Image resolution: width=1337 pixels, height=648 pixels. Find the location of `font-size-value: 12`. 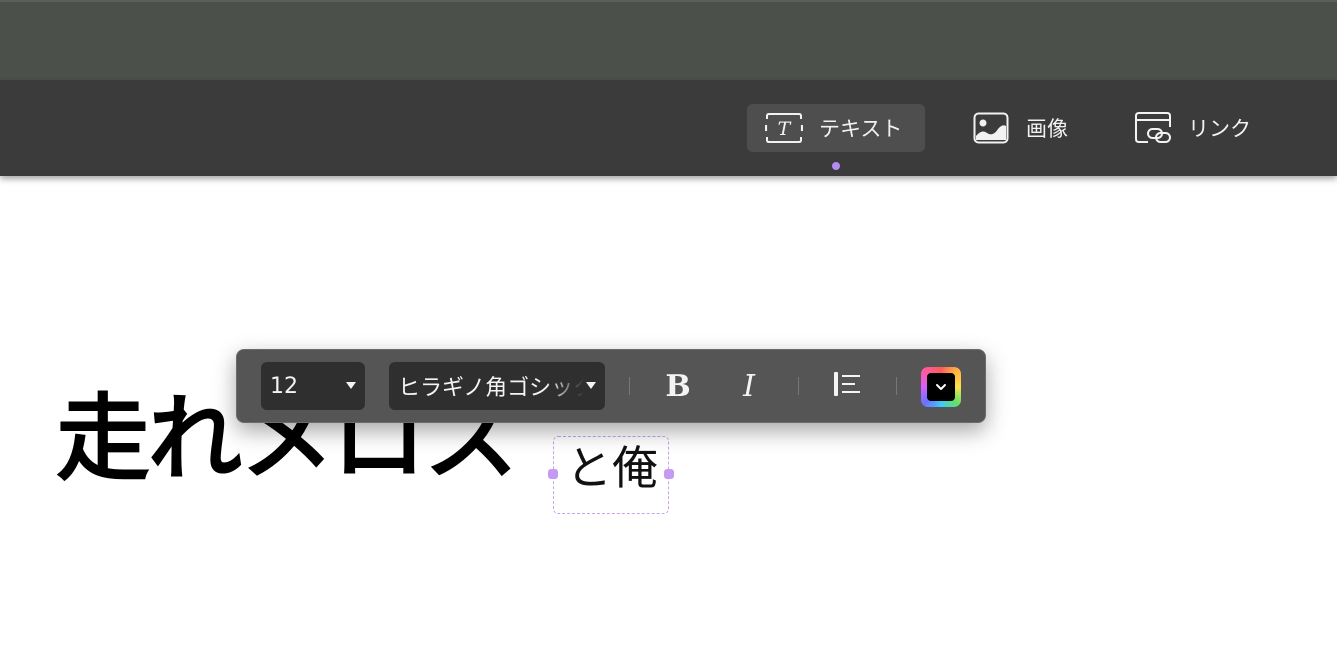

font-size-value: 12 is located at coordinates (284, 386).